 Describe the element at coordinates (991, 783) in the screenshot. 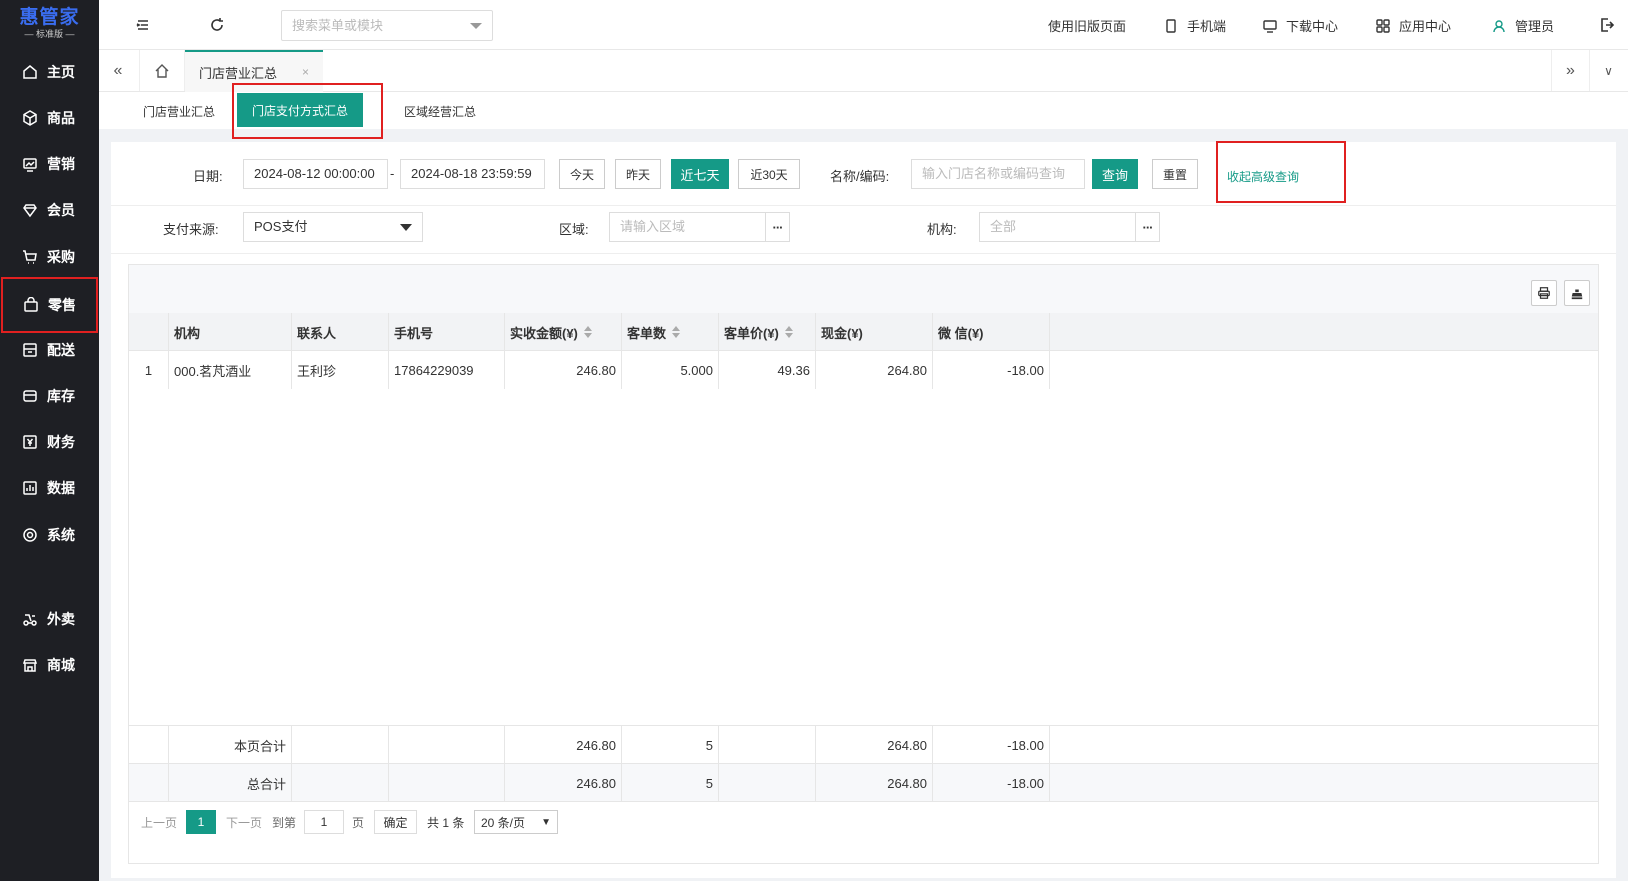

I see `grand-total-wechat: -18.00` at that location.